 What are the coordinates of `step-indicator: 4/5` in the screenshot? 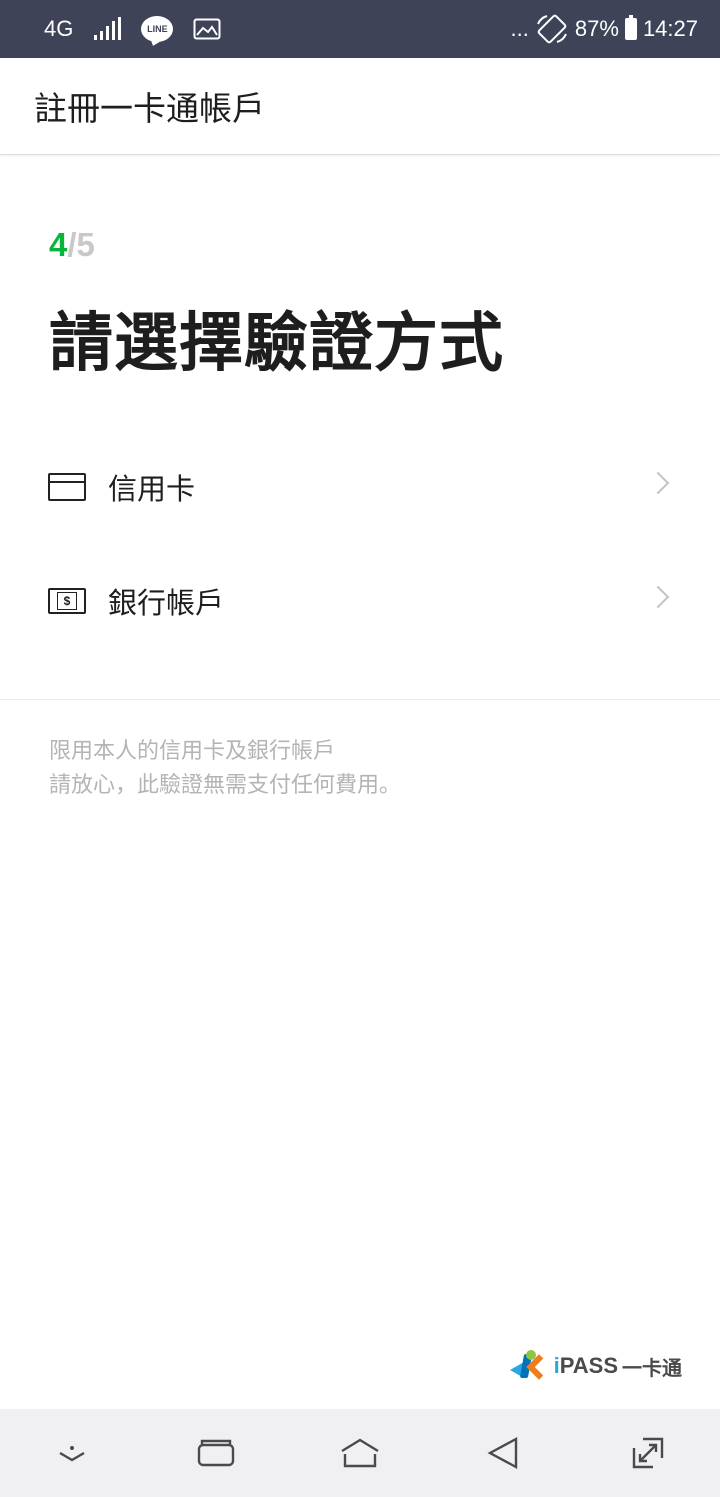 It's located at (72, 245).